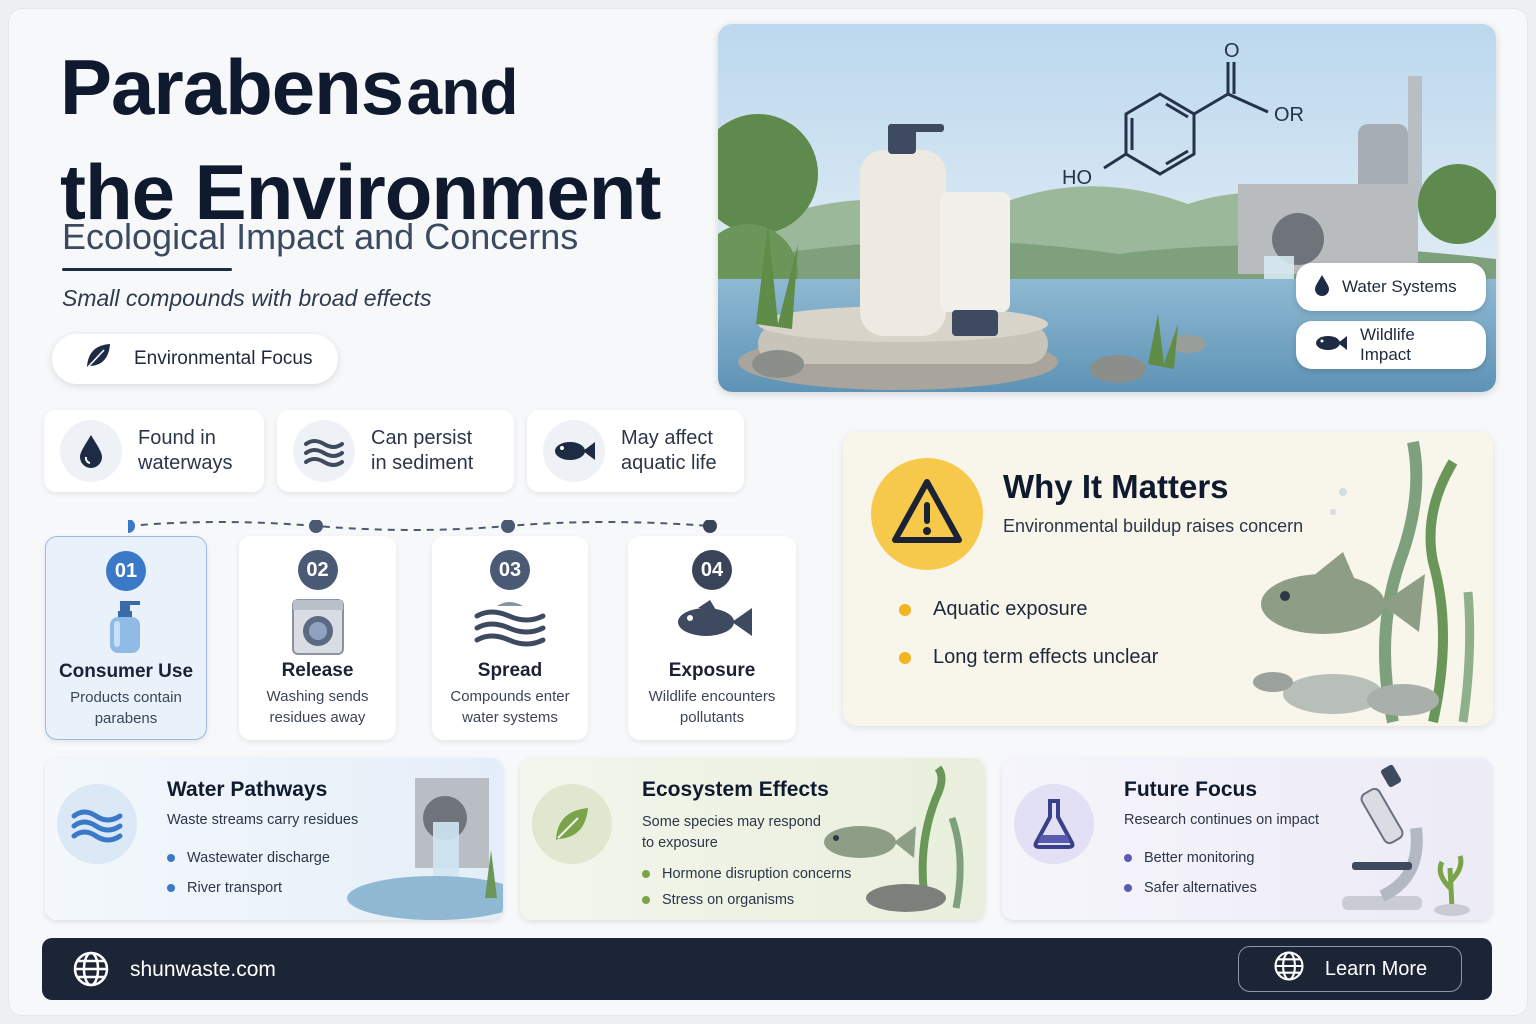 This screenshot has height=1024, width=1536. What do you see at coordinates (1077, 178) in the screenshot?
I see `molecule-ho-label: HO` at bounding box center [1077, 178].